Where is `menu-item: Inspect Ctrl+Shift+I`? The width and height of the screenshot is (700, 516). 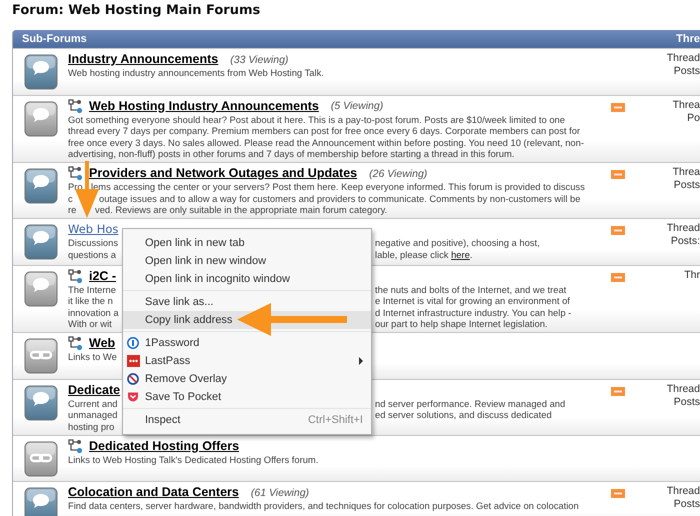
menu-item: Inspect Ctrl+Shift+I is located at coordinates (247, 420).